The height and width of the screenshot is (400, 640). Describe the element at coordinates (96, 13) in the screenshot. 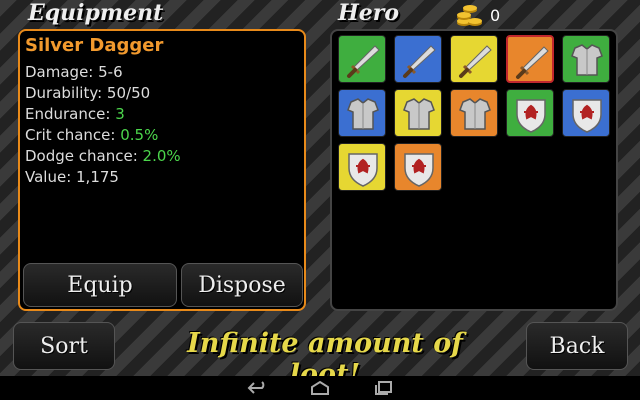

I see `equipment-title: Equipment` at that location.